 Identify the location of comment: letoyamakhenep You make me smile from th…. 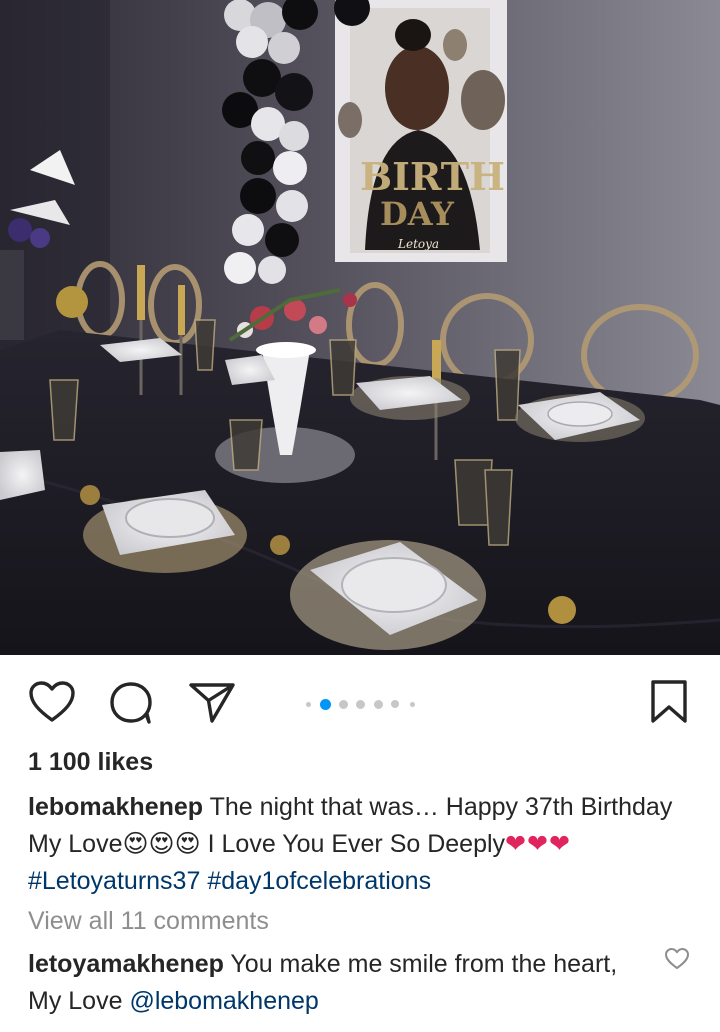
(338, 983).